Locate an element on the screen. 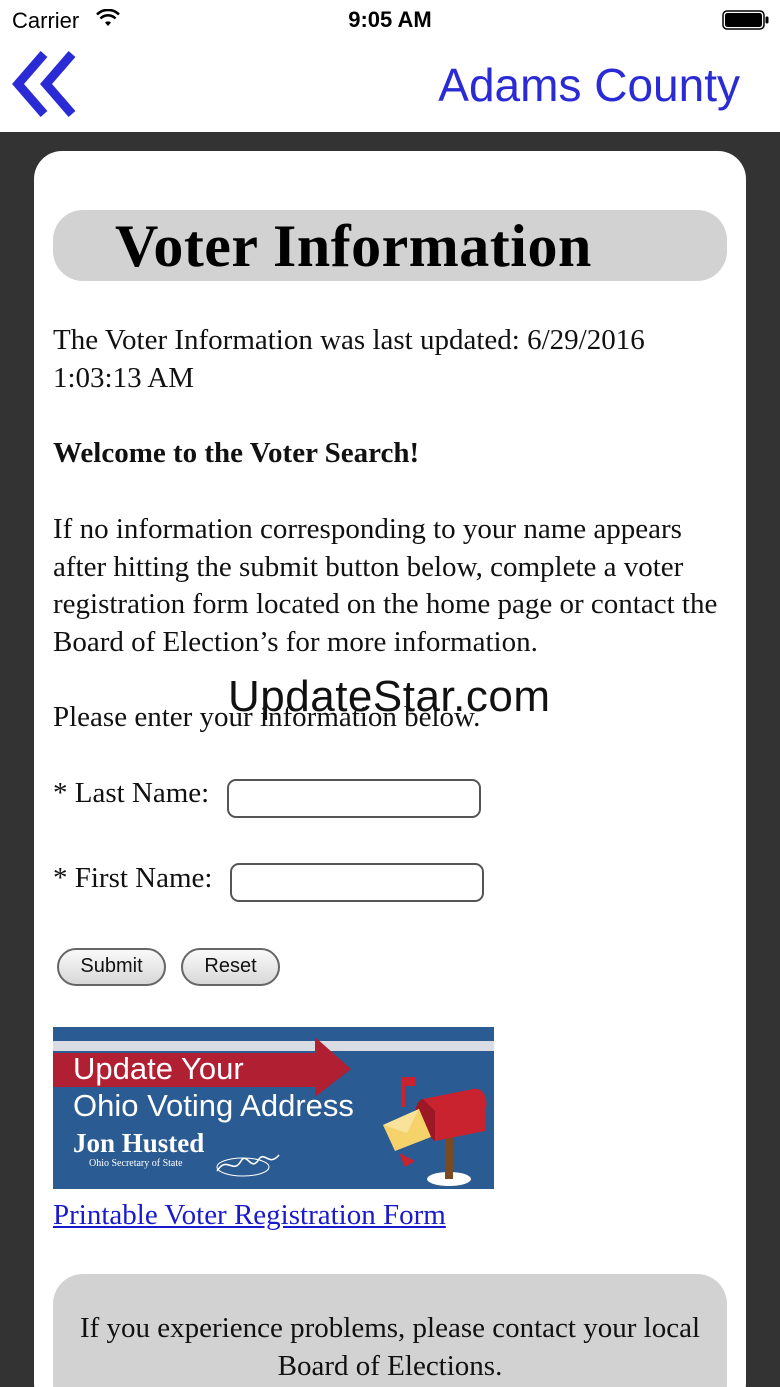 The height and width of the screenshot is (1387, 780). reset-button: Reset is located at coordinates (230, 967).